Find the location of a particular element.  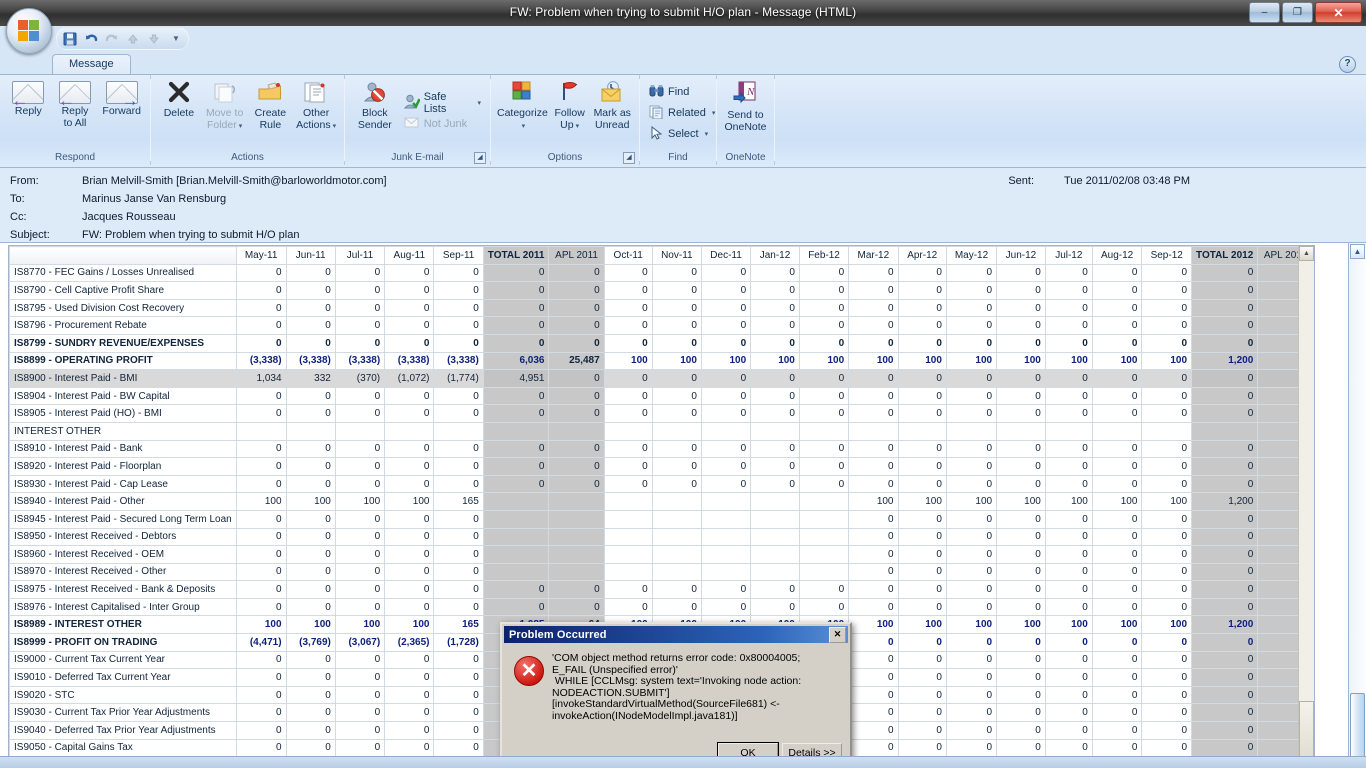

other-actions-button: Other Actions ▾ is located at coordinates (316, 106).